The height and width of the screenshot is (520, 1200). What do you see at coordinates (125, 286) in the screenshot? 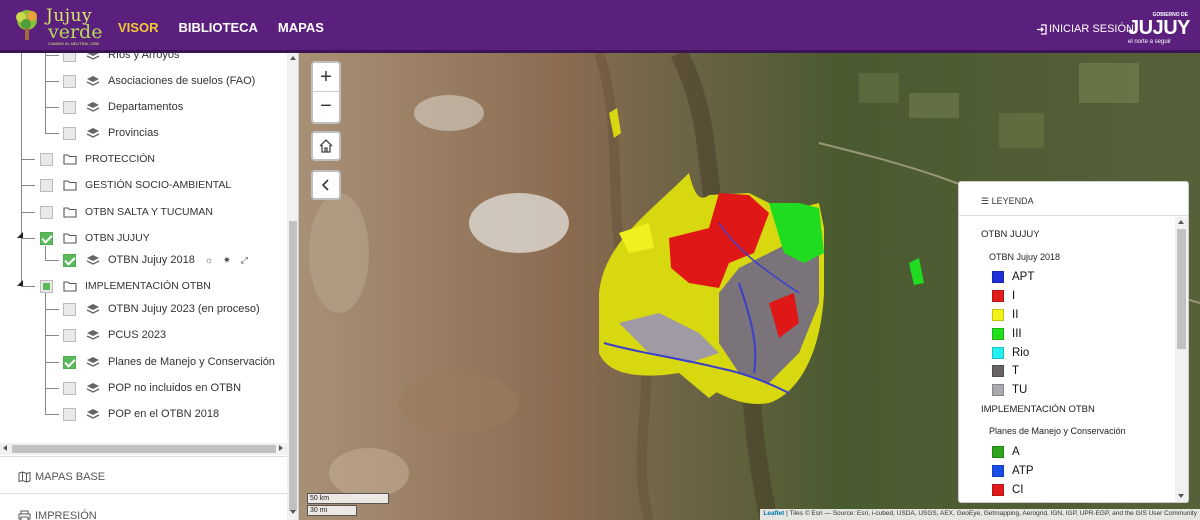
I see `group-implementacion-otbn: IMPLEMENTACIÓN OTBN` at bounding box center [125, 286].